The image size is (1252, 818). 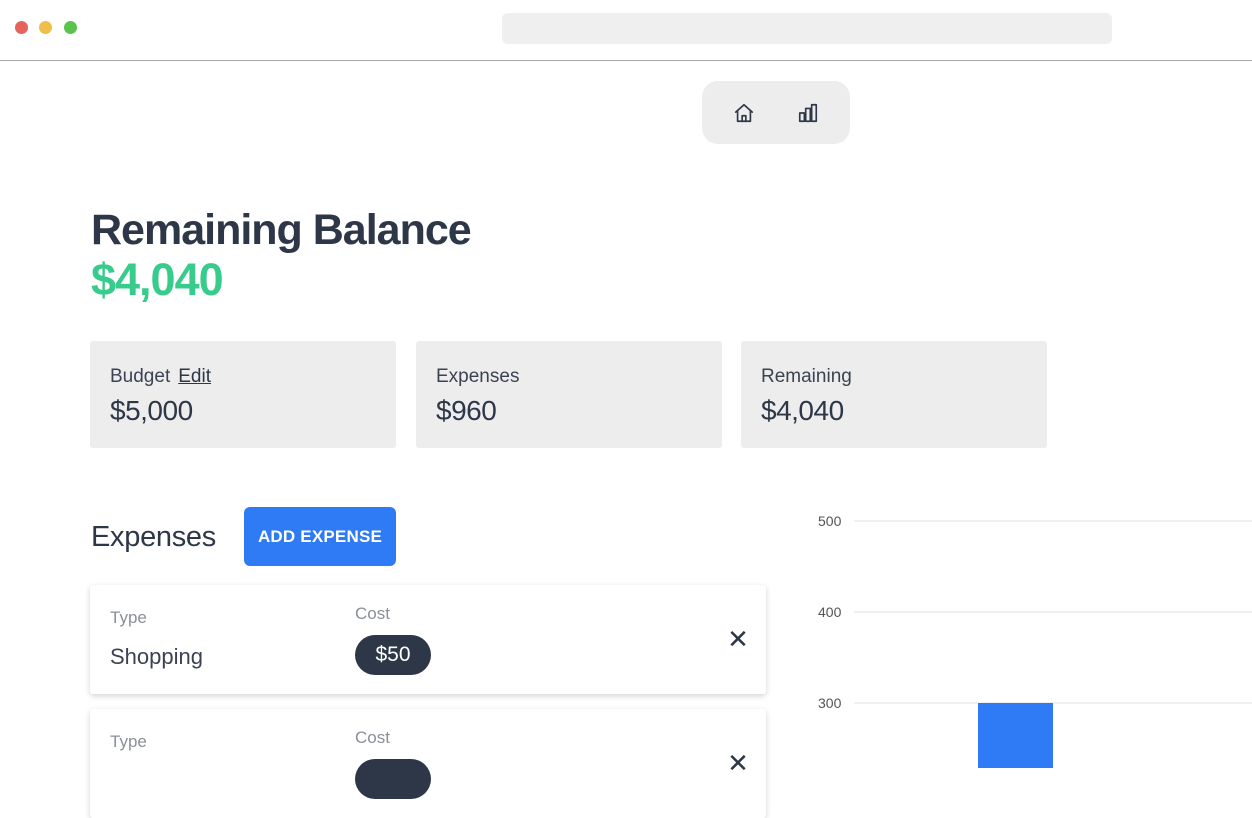 I want to click on expense-cost-badge: $50, so click(x=393, y=655).